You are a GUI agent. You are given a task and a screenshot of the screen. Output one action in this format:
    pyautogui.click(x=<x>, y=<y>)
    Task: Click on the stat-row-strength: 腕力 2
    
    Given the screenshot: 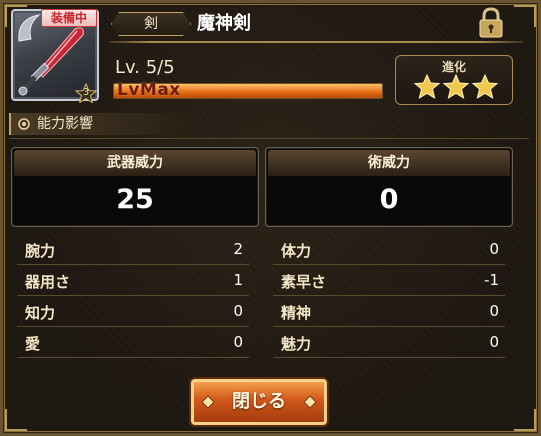 What is the action you would take?
    pyautogui.click(x=133, y=250)
    